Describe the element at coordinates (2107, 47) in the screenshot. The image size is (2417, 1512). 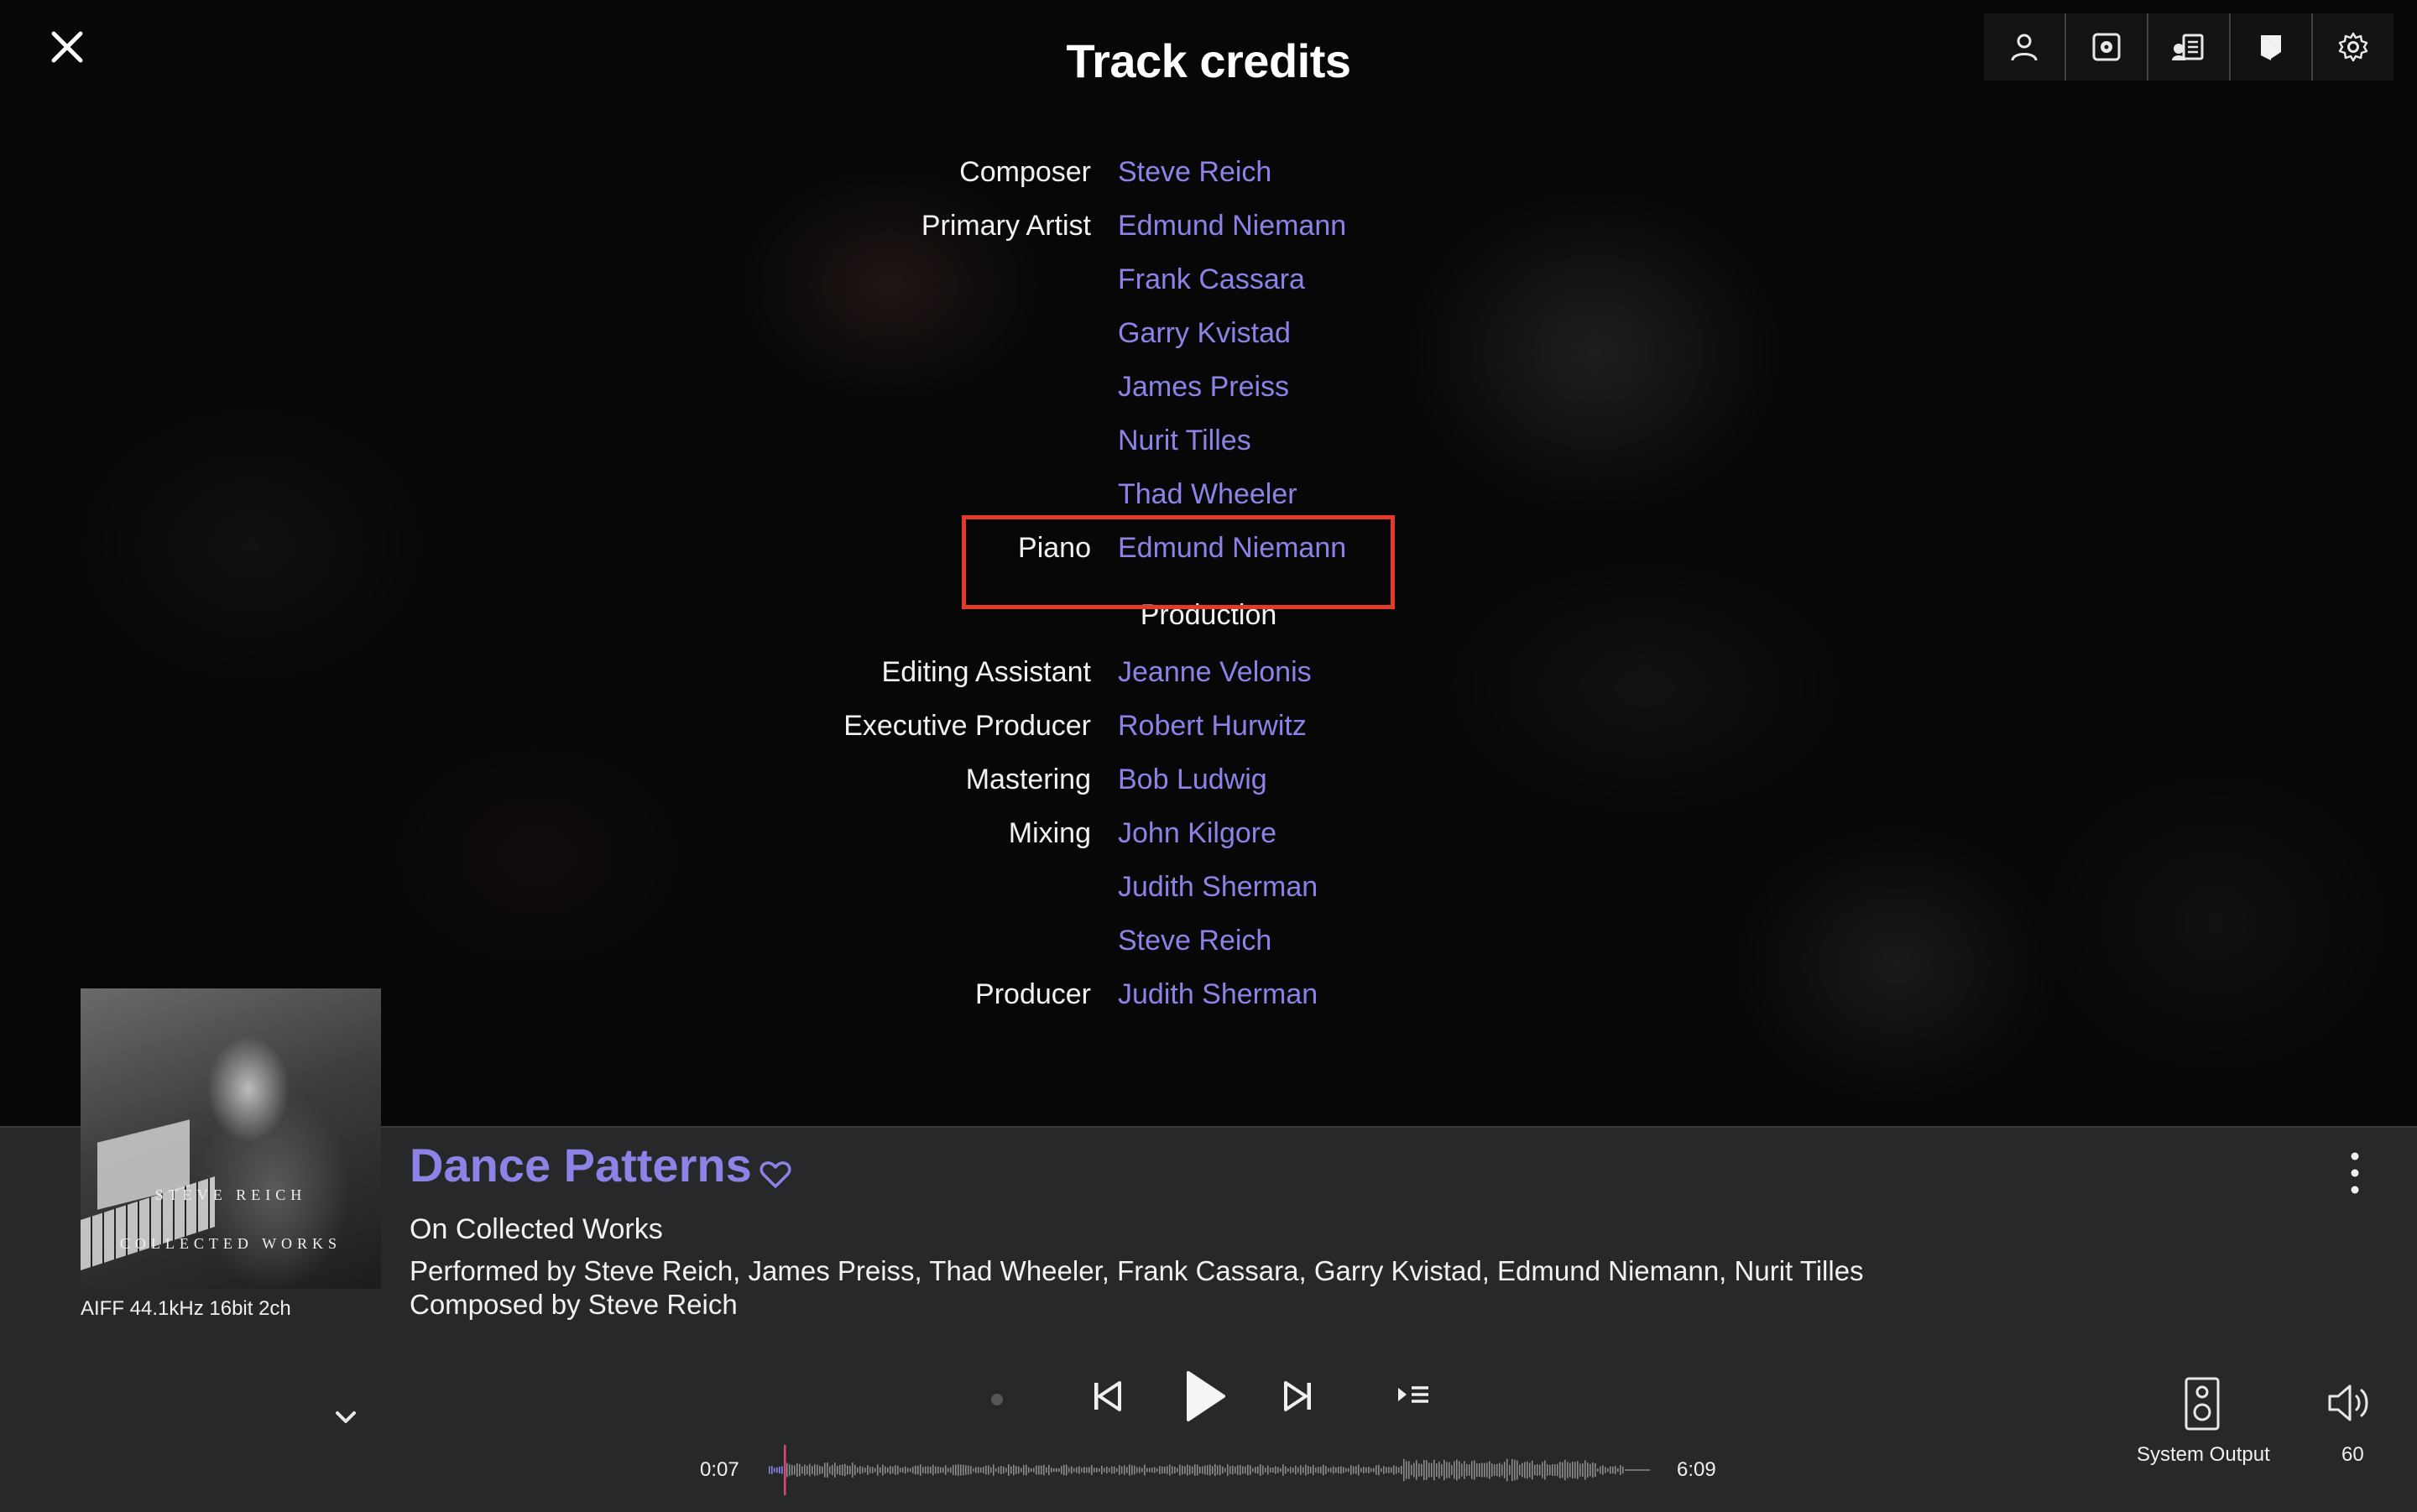
I see `album-view-button` at that location.